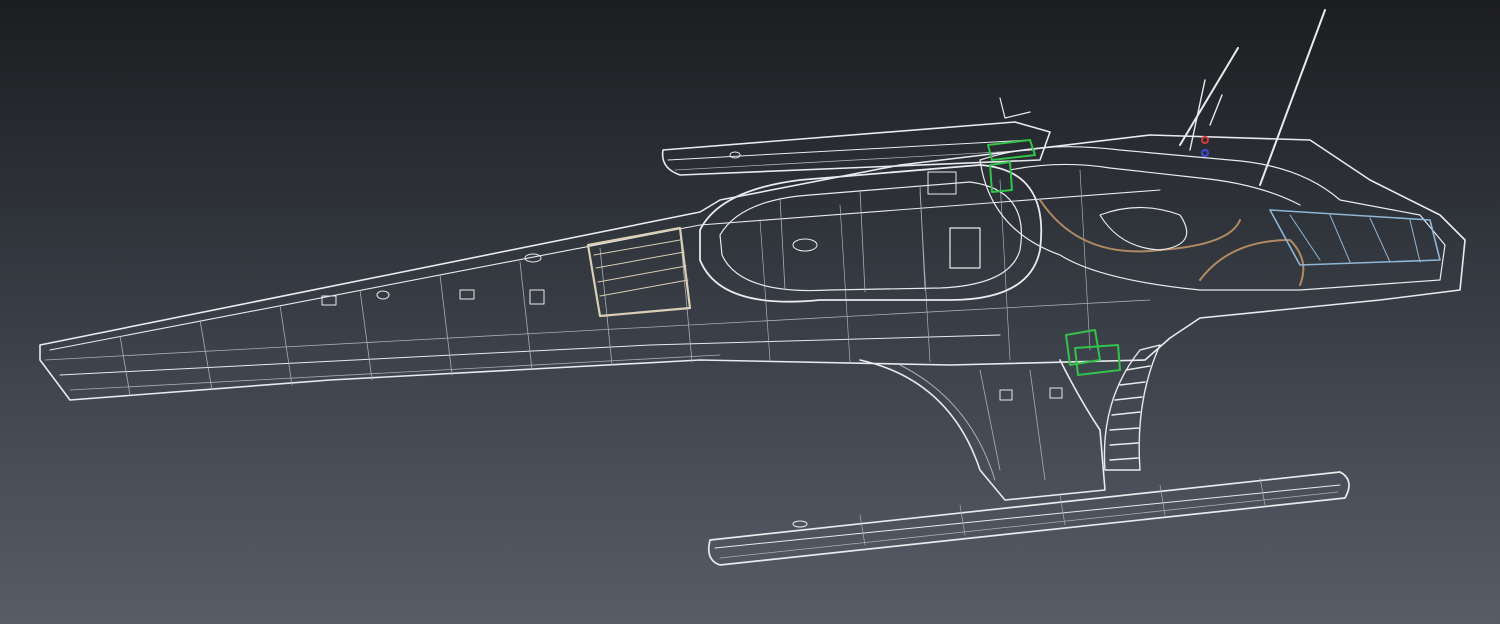 This screenshot has width=1500, height=624. Describe the element at coordinates (1028, 518) in the screenshot. I see `near-float` at that location.